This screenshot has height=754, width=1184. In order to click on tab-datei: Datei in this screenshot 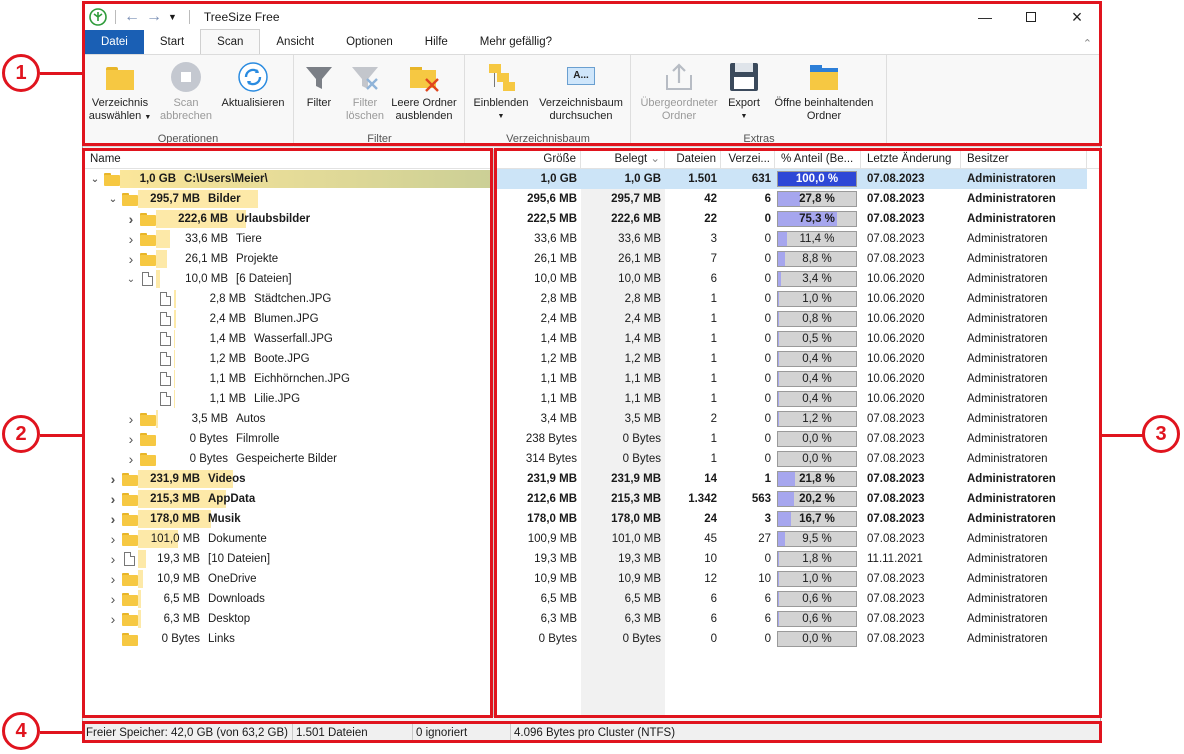, I will do `click(114, 42)`.